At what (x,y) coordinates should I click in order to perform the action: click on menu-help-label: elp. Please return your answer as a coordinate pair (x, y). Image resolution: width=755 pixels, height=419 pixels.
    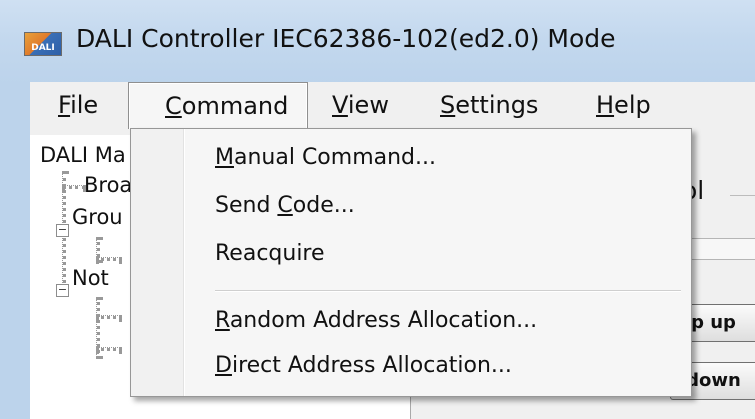
    Looking at the image, I should click on (632, 105).